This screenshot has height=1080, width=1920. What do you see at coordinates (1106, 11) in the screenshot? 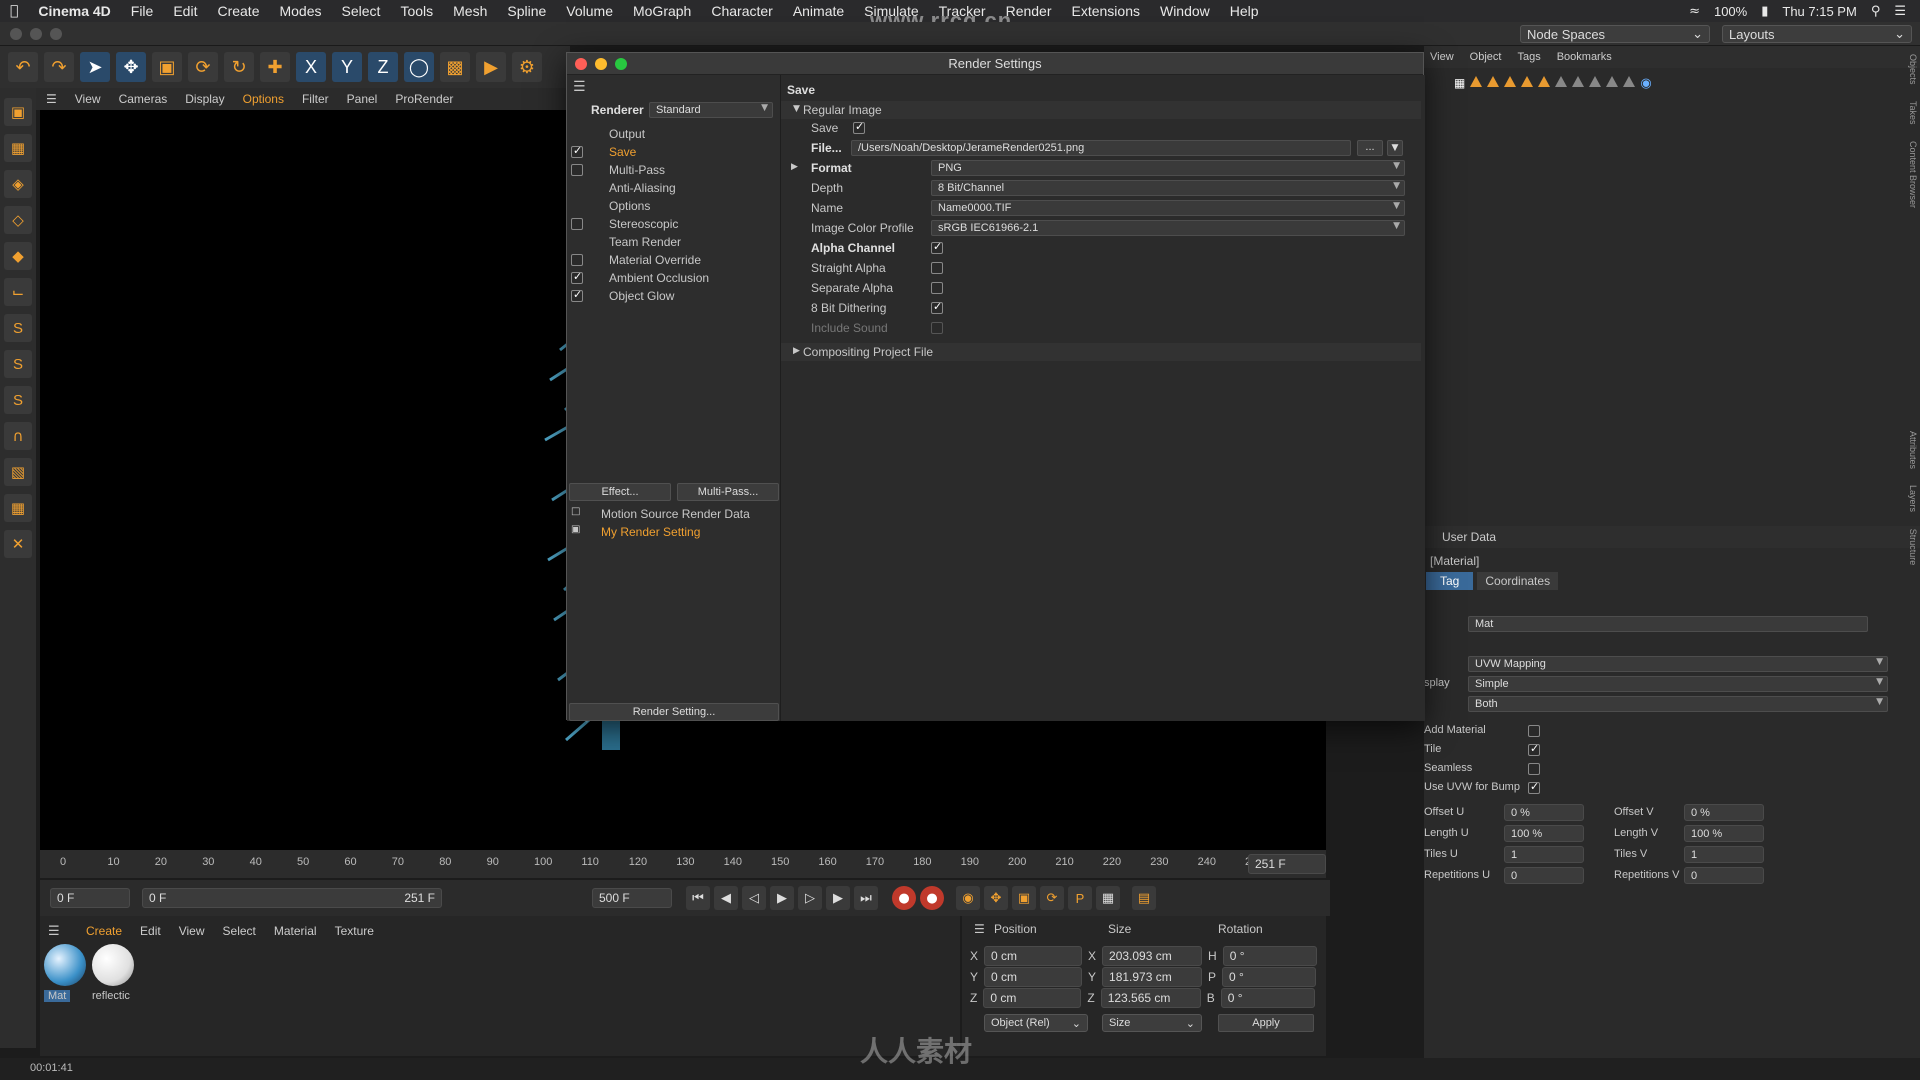
I see `menu-extensions: Extensions` at bounding box center [1106, 11].